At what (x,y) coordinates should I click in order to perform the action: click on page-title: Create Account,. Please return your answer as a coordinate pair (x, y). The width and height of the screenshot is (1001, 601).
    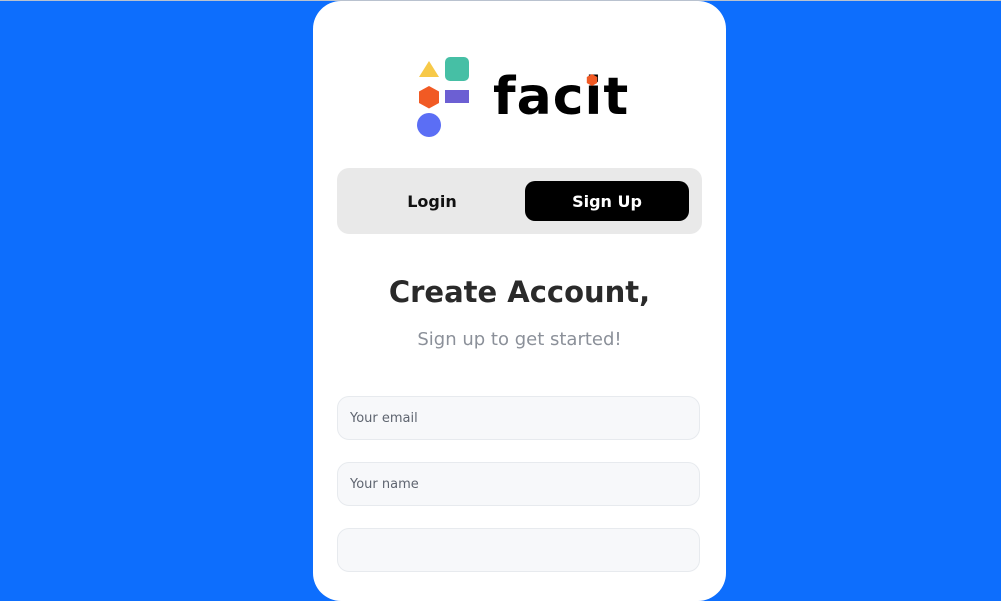
    Looking at the image, I should click on (519, 292).